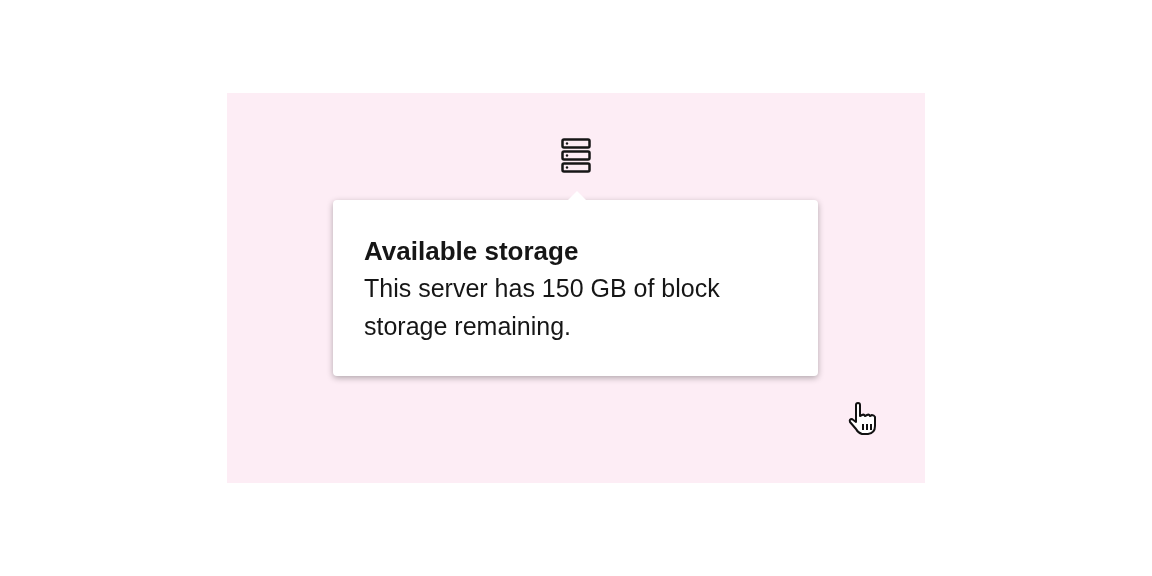 Image resolution: width=1152 pixels, height=576 pixels. What do you see at coordinates (472, 251) in the screenshot?
I see `tooltip-title: Available storage` at bounding box center [472, 251].